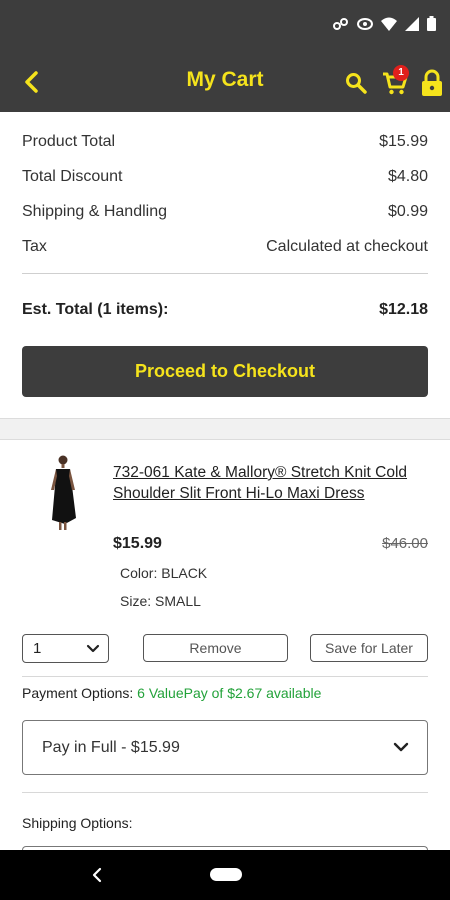 This screenshot has width=450, height=900. I want to click on shipping-handling-row: Shipping & Handling $0.99, so click(225, 214).